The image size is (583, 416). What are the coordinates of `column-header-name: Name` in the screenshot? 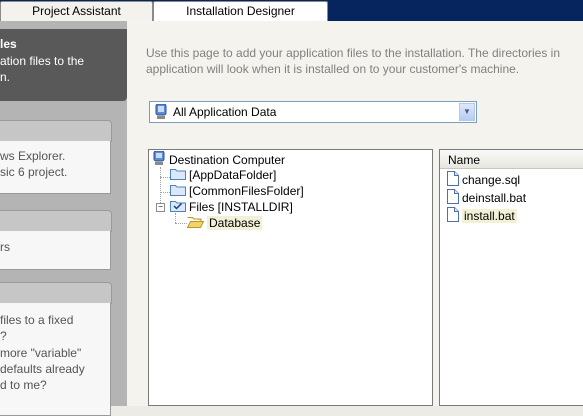 It's located at (511, 159).